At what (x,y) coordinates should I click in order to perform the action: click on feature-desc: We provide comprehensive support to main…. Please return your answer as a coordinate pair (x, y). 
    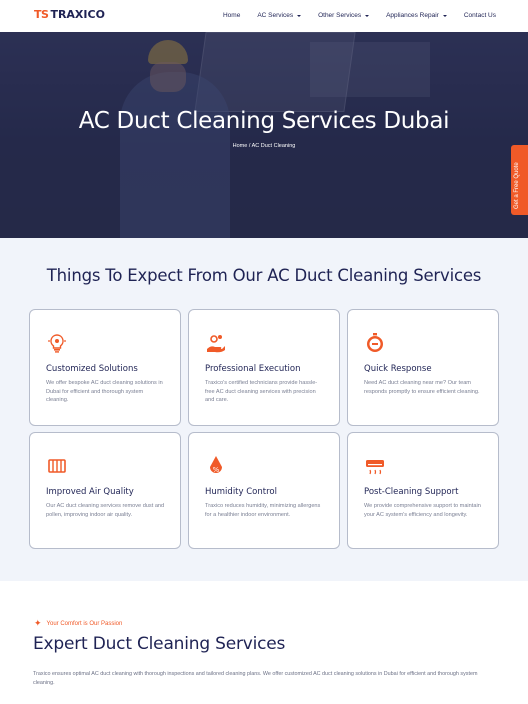
    Looking at the image, I should click on (422, 510).